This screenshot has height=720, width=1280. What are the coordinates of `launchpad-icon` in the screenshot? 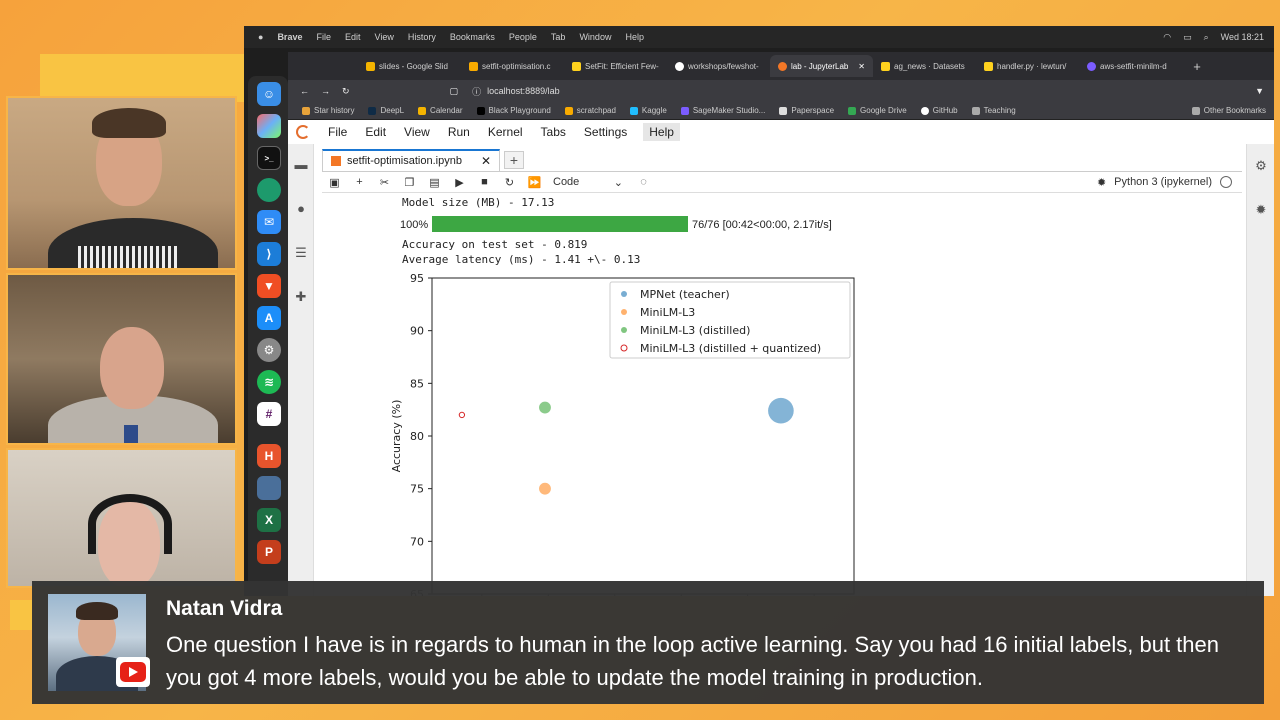 It's located at (269, 126).